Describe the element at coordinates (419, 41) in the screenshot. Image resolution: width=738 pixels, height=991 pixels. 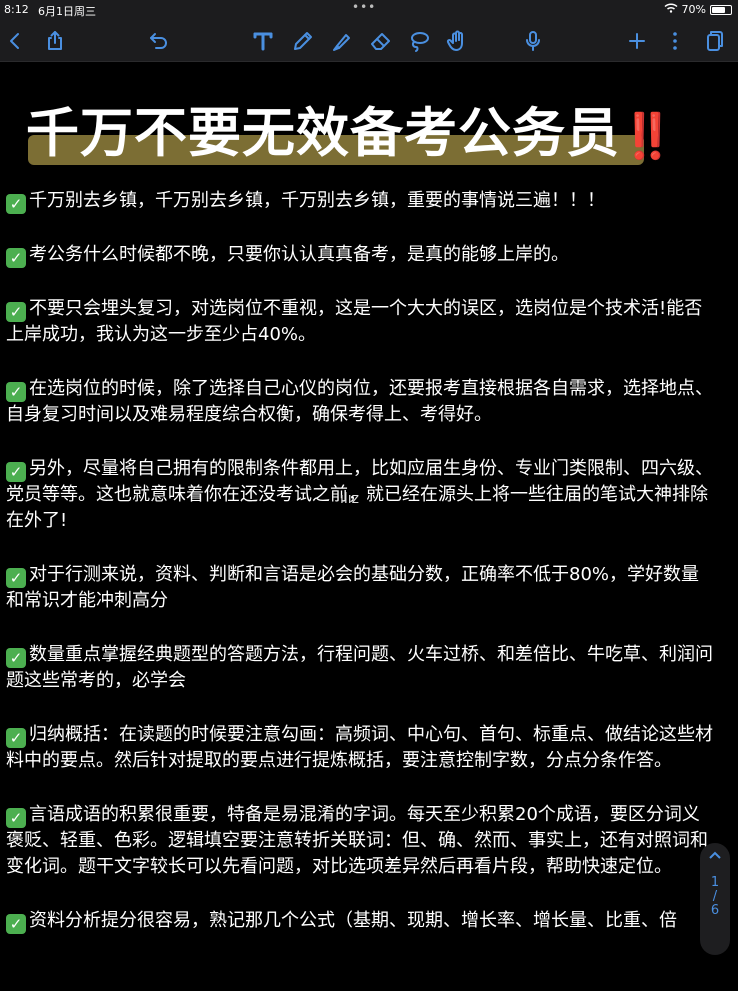
I see `lasso-icon` at that location.